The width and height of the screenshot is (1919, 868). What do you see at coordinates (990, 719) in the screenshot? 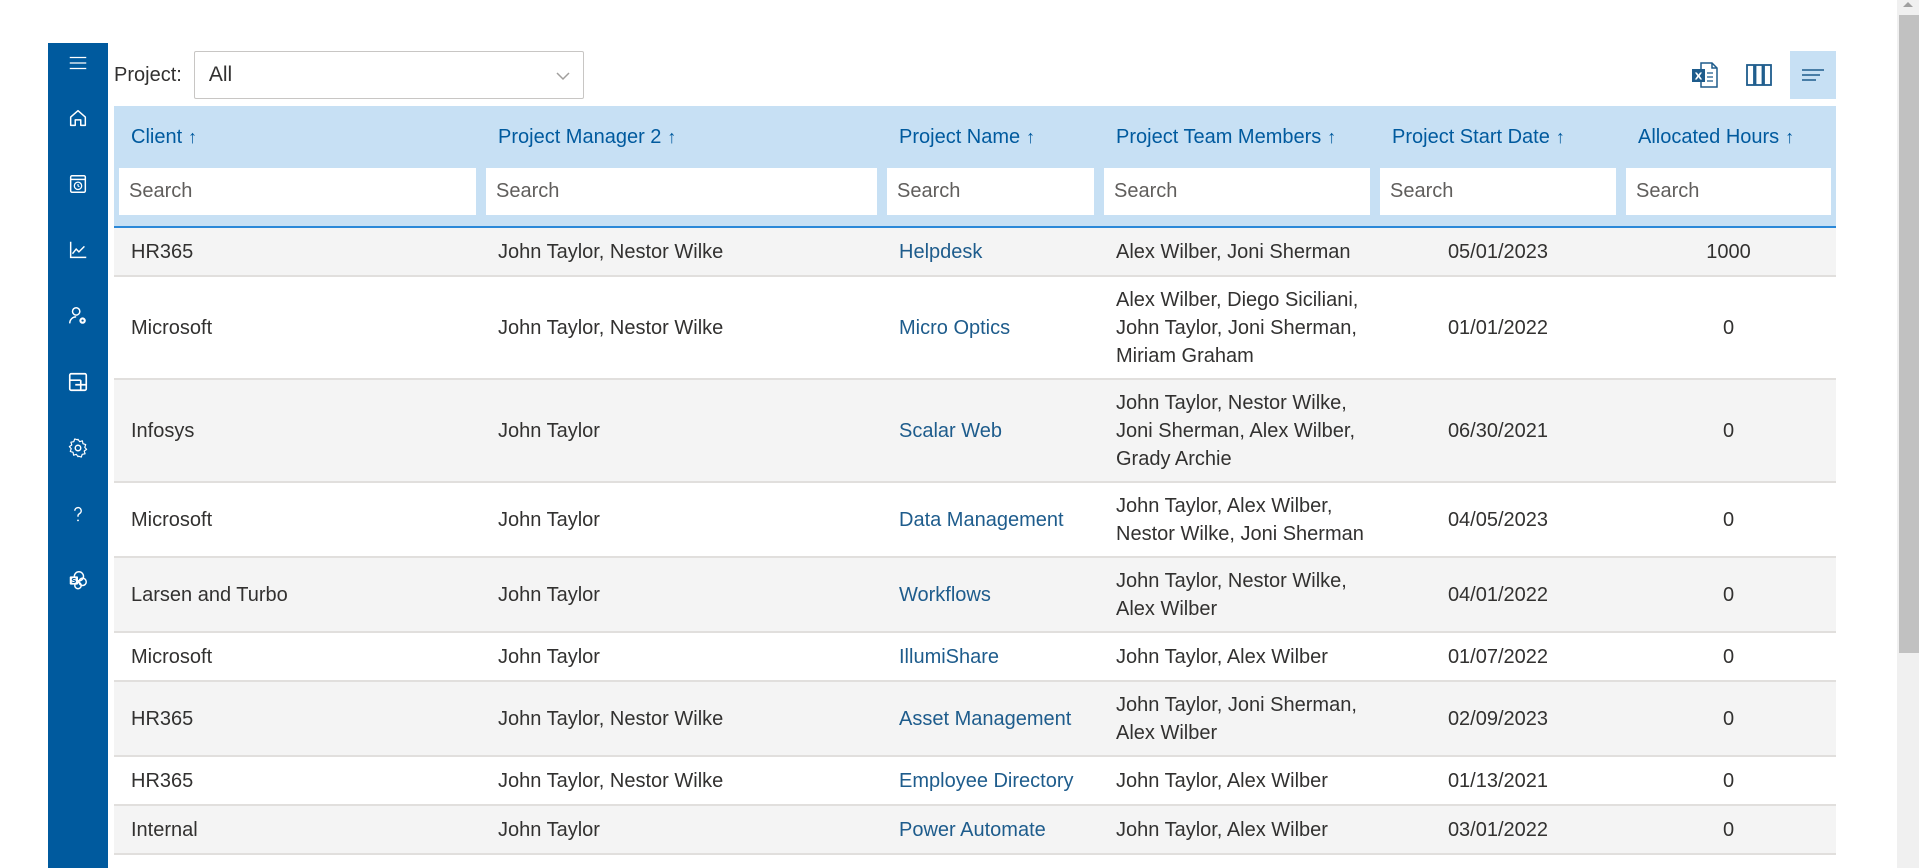
I see `project-link: Asset Management` at bounding box center [990, 719].